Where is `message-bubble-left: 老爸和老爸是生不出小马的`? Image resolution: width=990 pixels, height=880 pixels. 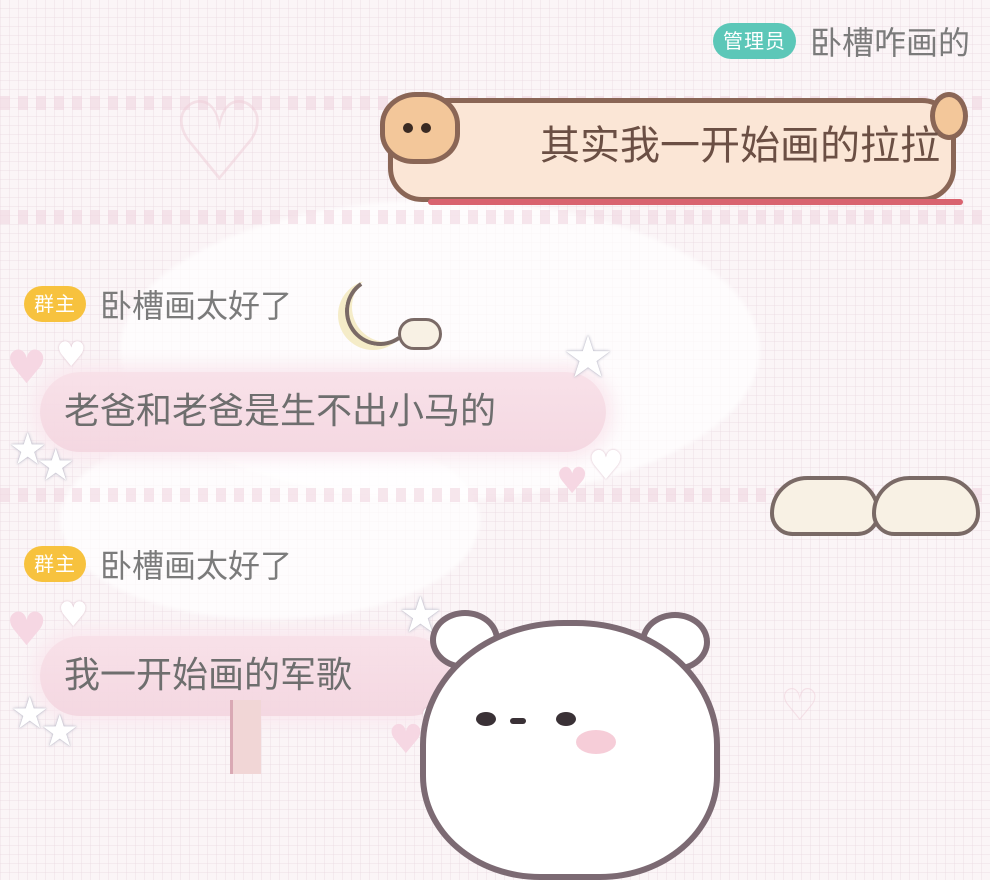
message-bubble-left: 老爸和老爸是生不出小马的 is located at coordinates (323, 412).